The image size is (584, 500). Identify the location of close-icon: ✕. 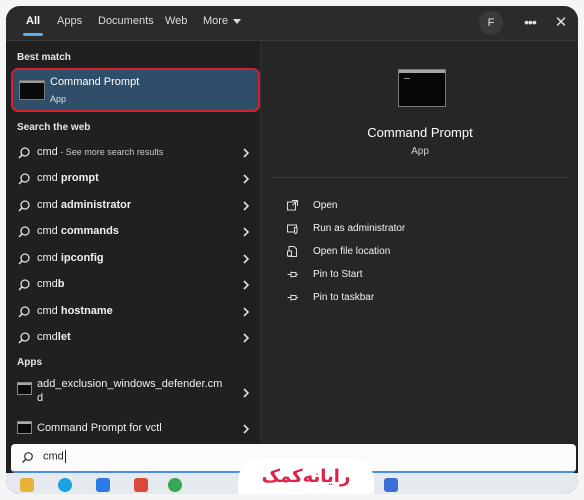
(561, 23).